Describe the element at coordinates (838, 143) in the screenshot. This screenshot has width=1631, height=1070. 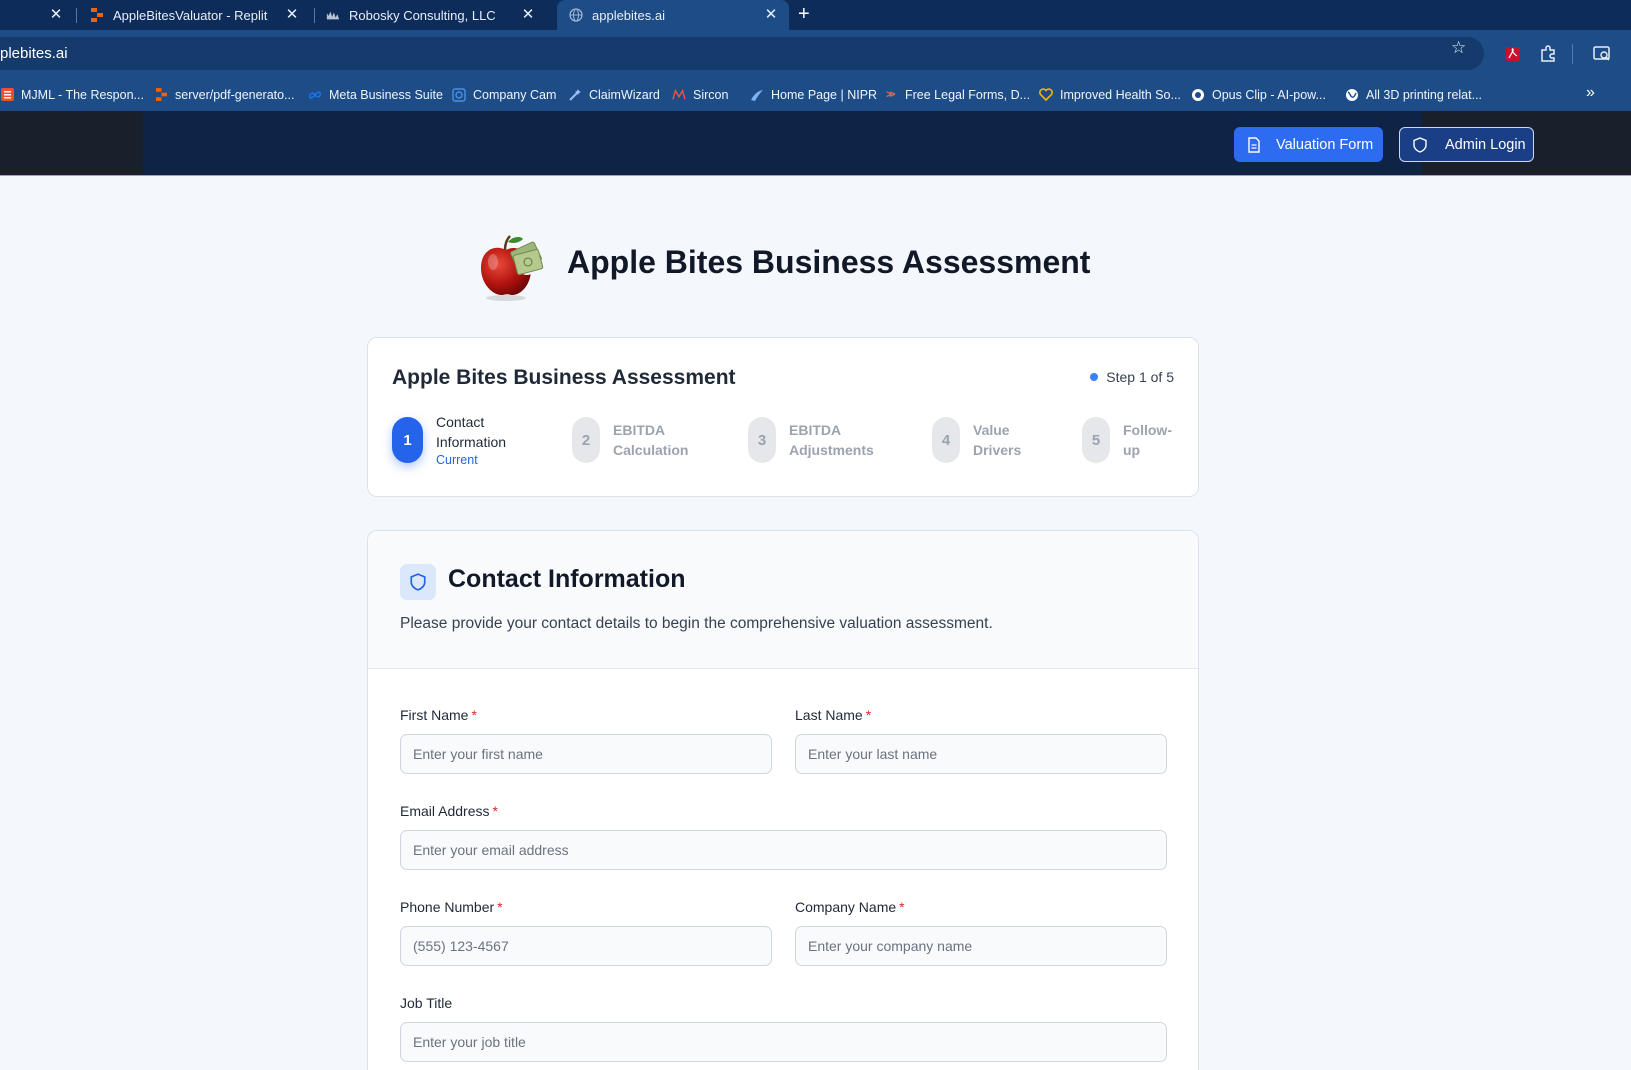
I see `site-header-container: Valuation Form Admin Login` at that location.